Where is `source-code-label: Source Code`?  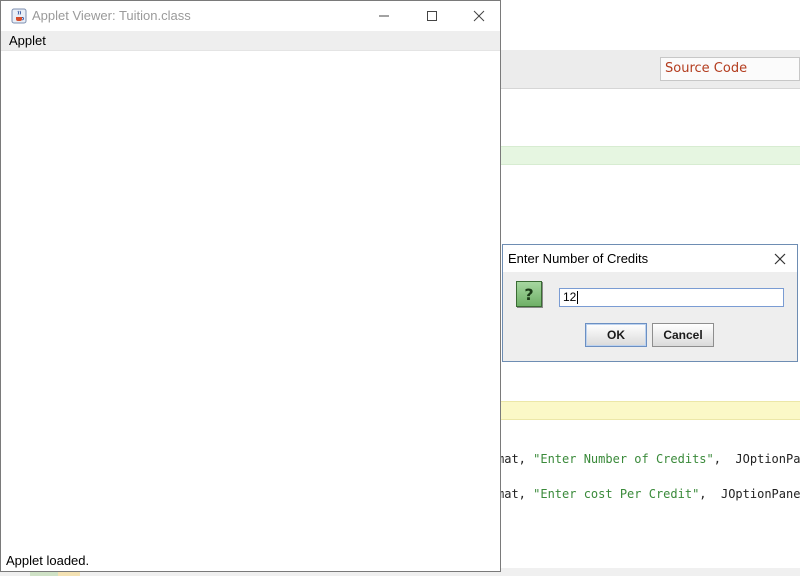 source-code-label: Source Code is located at coordinates (706, 68).